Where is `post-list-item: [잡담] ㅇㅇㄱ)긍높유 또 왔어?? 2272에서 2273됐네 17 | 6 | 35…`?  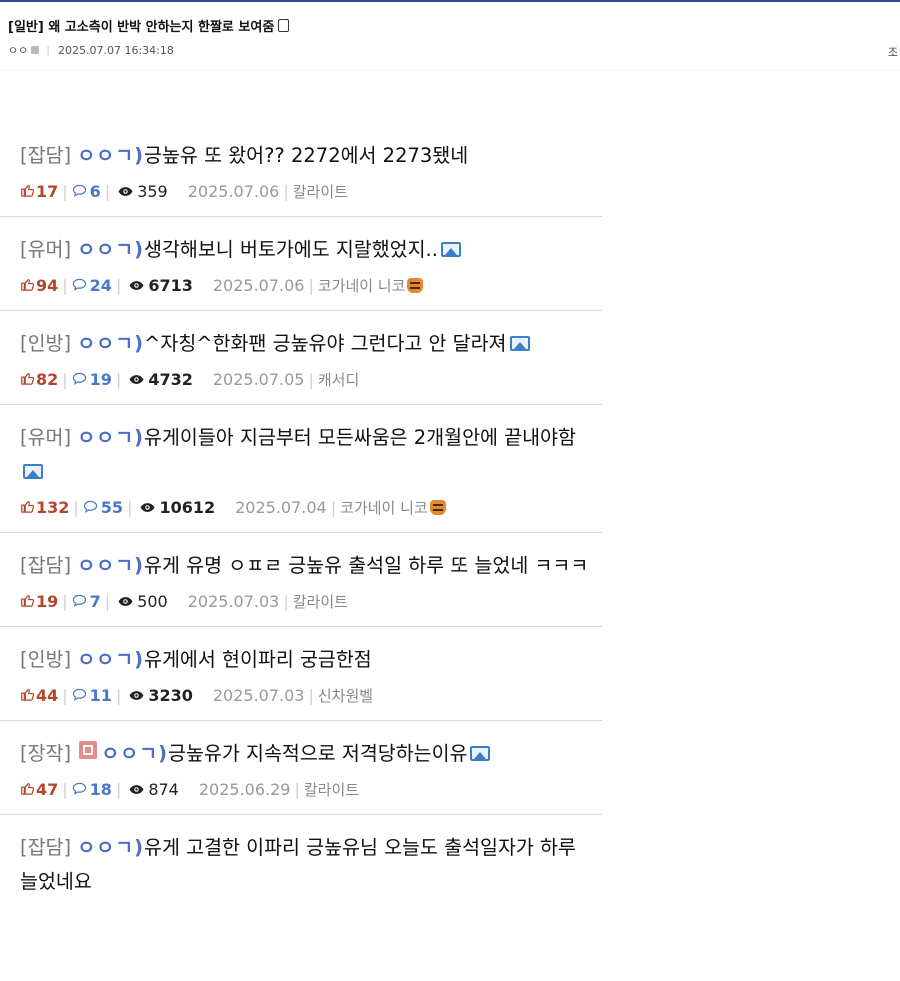 post-list-item: [잡담] ㅇㅇㄱ)긍높유 또 왔어?? 2272에서 2273됐네 17 | 6 | 35… is located at coordinates (301, 170).